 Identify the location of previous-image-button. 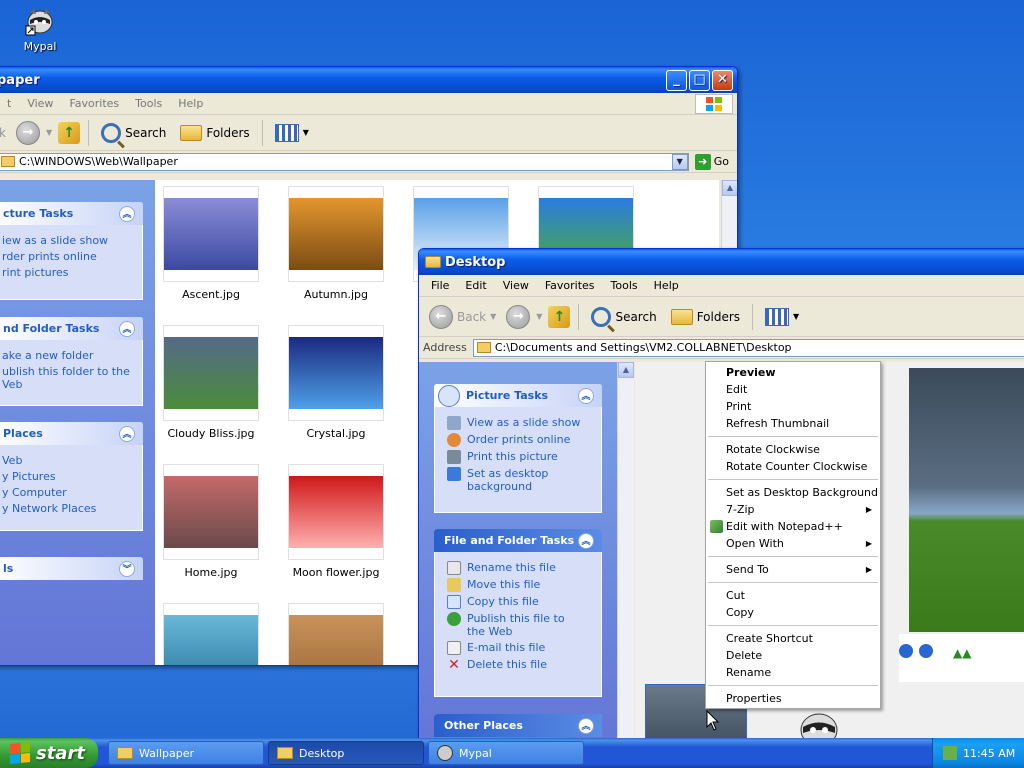
(906, 651).